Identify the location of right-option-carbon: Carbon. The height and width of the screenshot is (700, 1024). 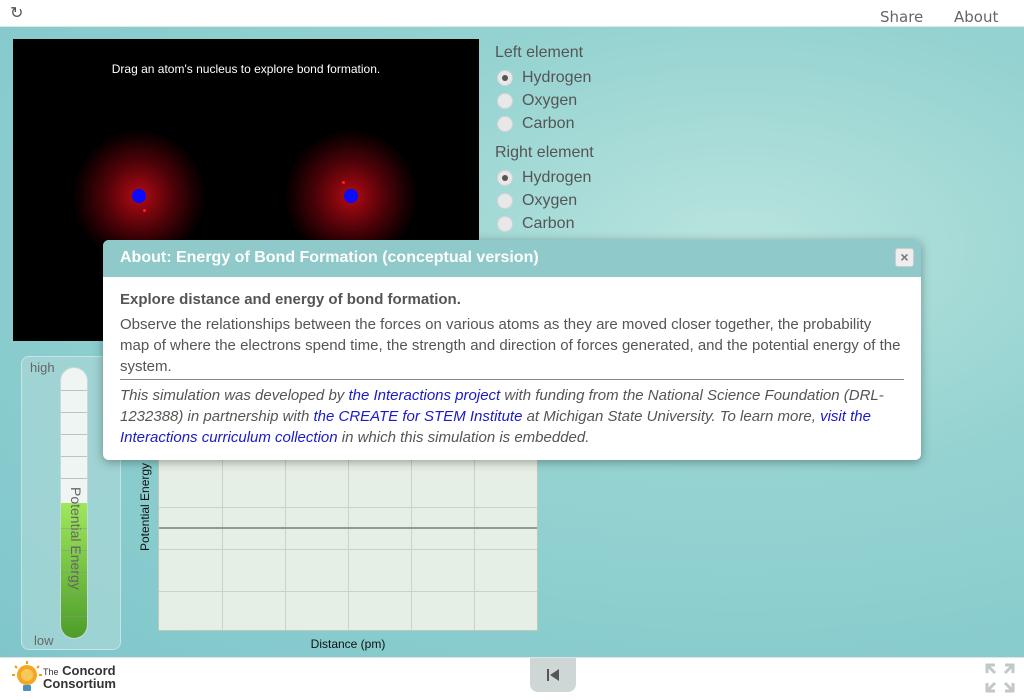
(544, 223).